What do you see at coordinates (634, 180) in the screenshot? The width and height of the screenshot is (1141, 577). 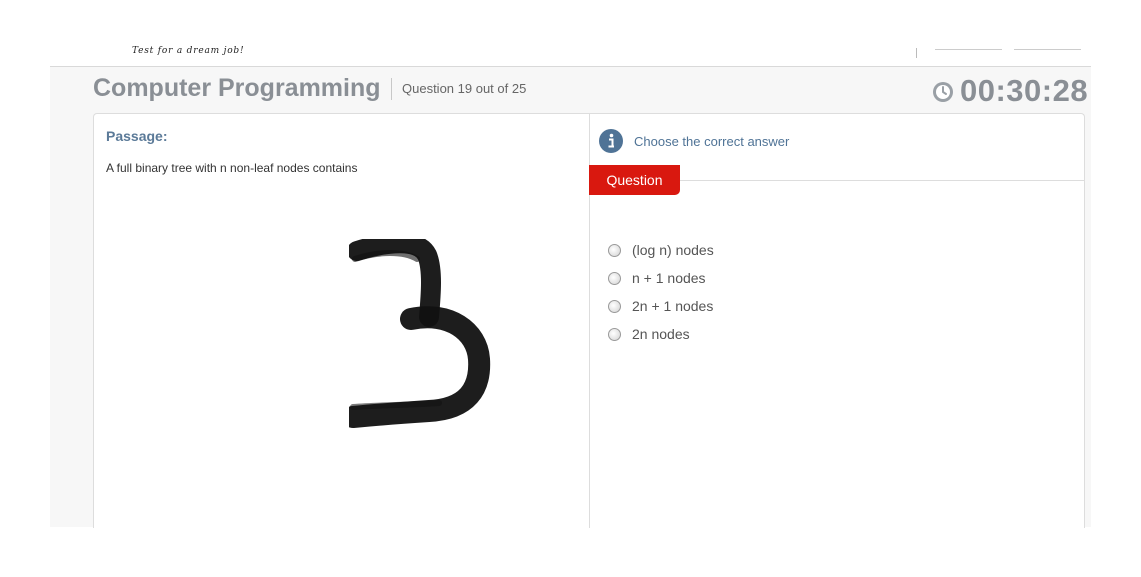 I see `tab-question: Question` at bounding box center [634, 180].